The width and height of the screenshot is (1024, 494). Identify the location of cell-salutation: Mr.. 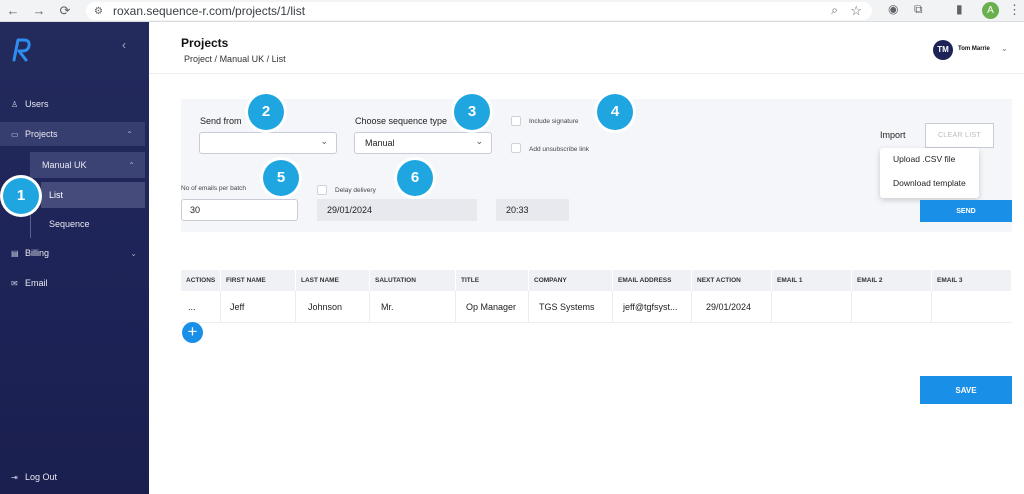
(413, 307).